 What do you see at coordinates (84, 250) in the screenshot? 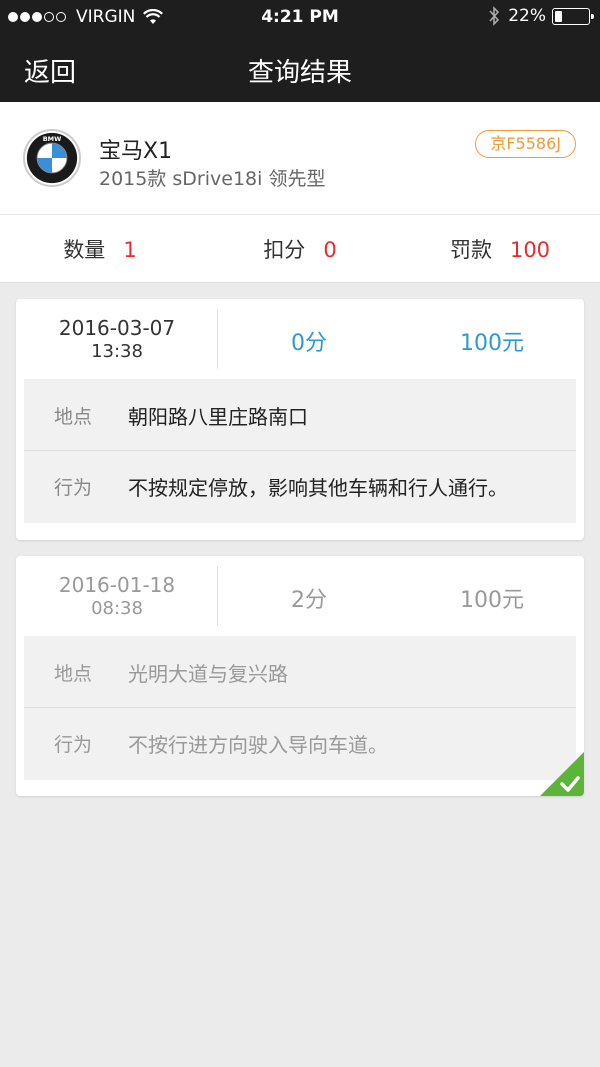
I see `summary-count-label: 数量` at bounding box center [84, 250].